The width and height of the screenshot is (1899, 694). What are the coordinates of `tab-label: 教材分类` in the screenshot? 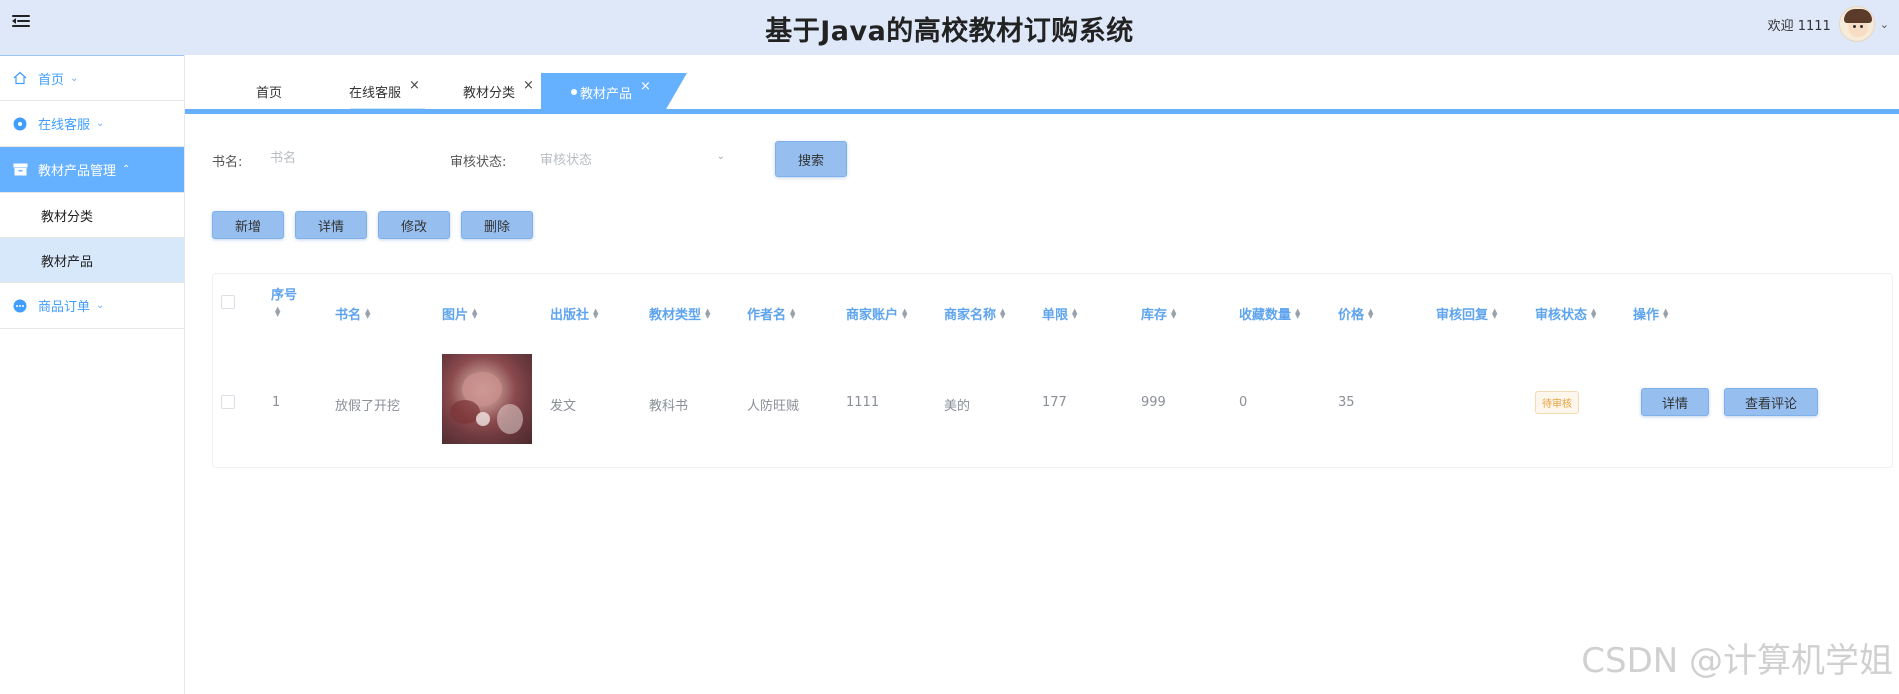 It's located at (489, 93).